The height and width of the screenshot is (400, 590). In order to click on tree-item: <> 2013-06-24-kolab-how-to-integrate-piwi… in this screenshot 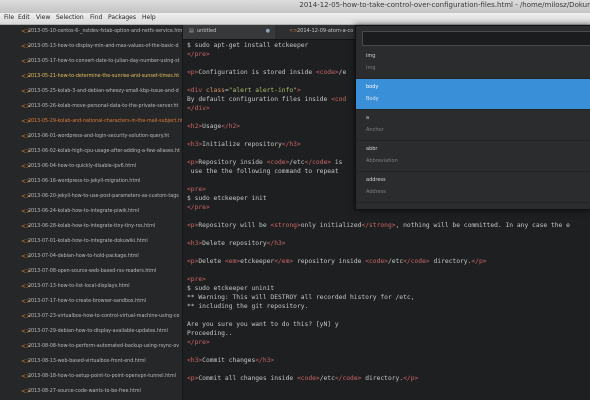, I will do `click(91, 212)`.